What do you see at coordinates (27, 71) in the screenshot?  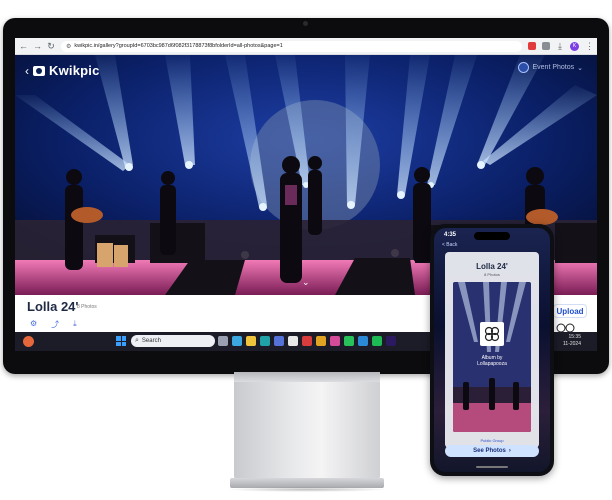 I see `arrow-left-icon: ‹` at bounding box center [27, 71].